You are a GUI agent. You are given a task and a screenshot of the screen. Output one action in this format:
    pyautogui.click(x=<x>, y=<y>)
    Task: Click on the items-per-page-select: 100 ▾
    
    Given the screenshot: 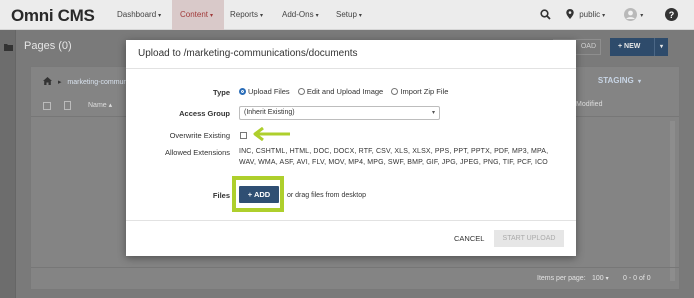 What is the action you would take?
    pyautogui.click(x=600, y=278)
    